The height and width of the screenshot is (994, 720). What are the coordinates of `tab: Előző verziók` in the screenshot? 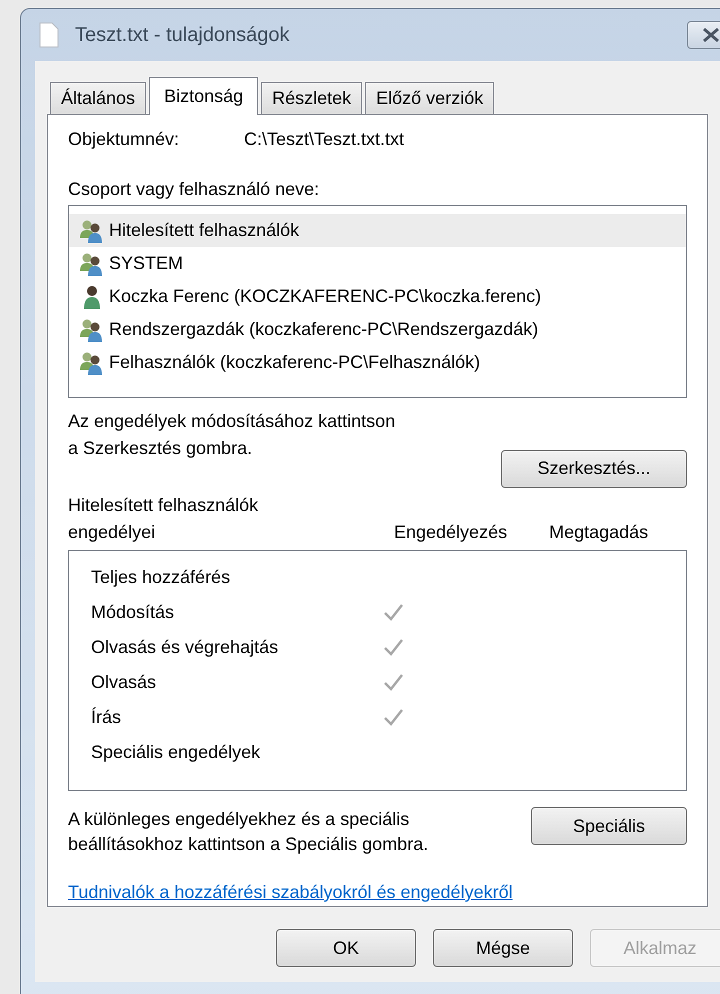 It's located at (429, 98).